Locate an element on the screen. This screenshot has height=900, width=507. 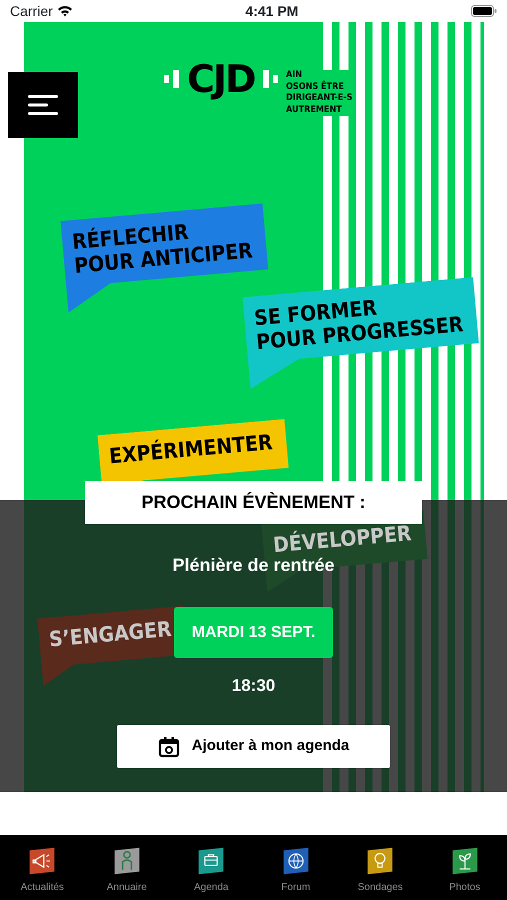
tab-item: Forum is located at coordinates (296, 867).